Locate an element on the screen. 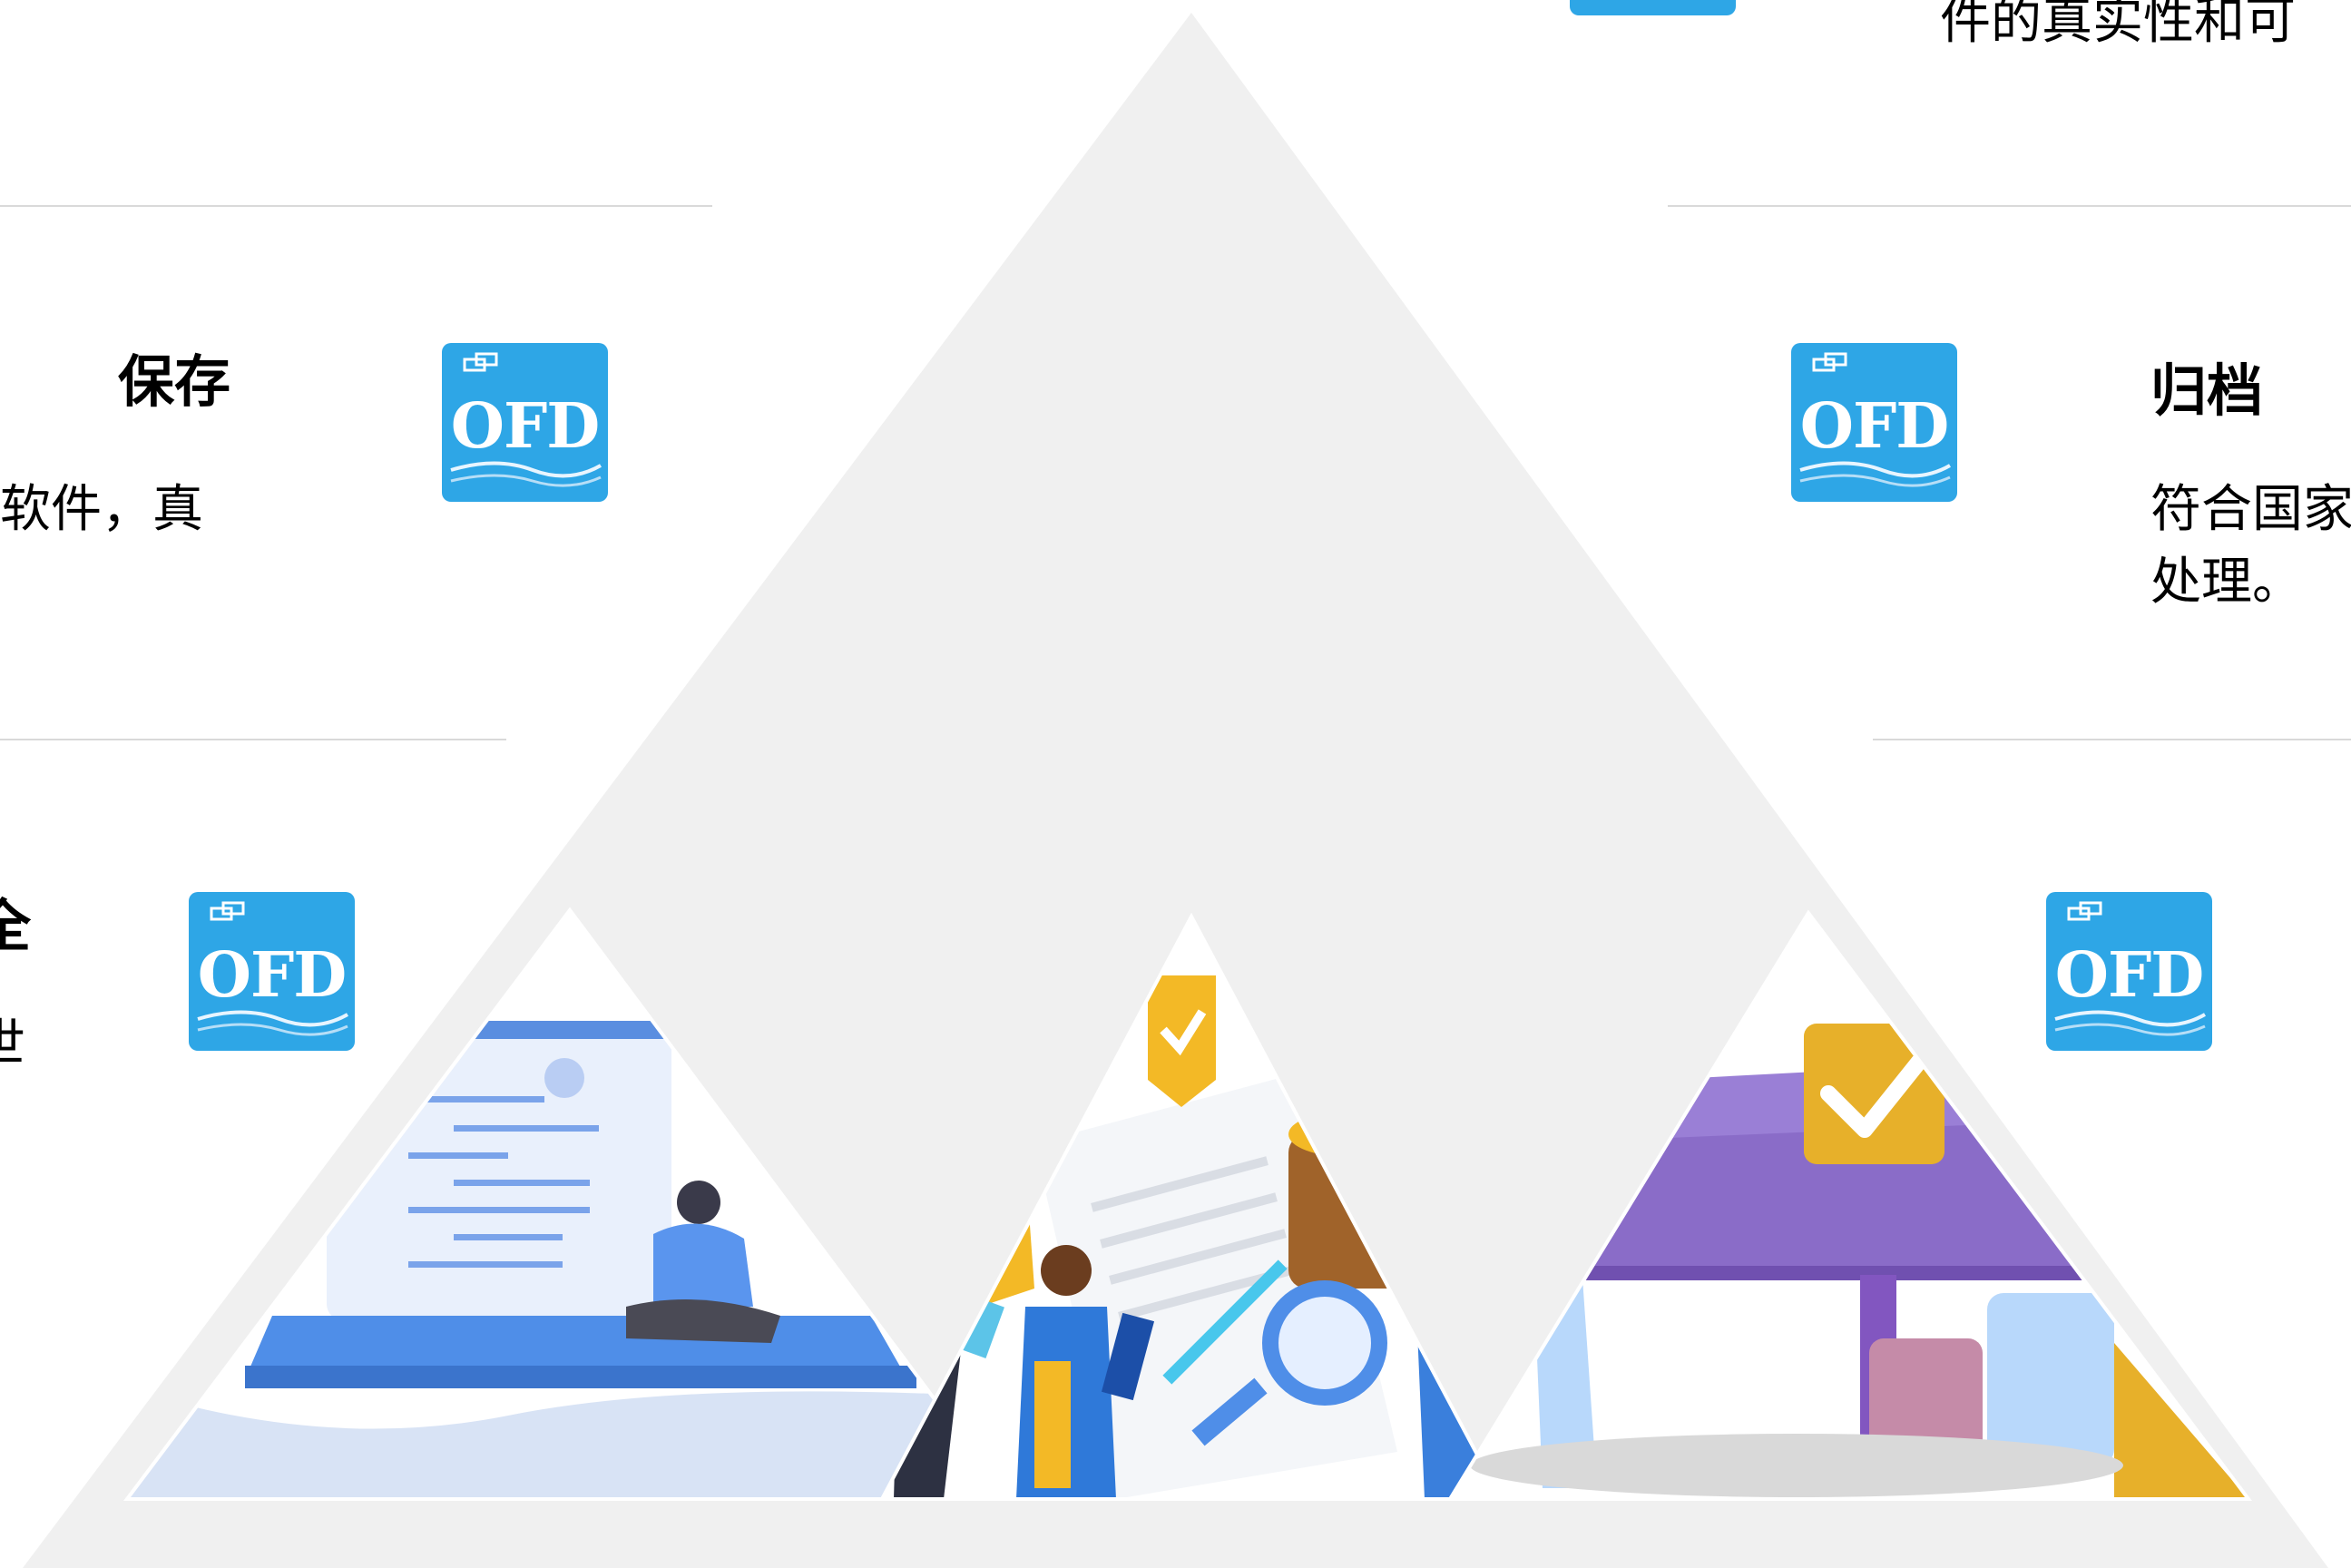  divider-mid-right is located at coordinates (2112, 739).